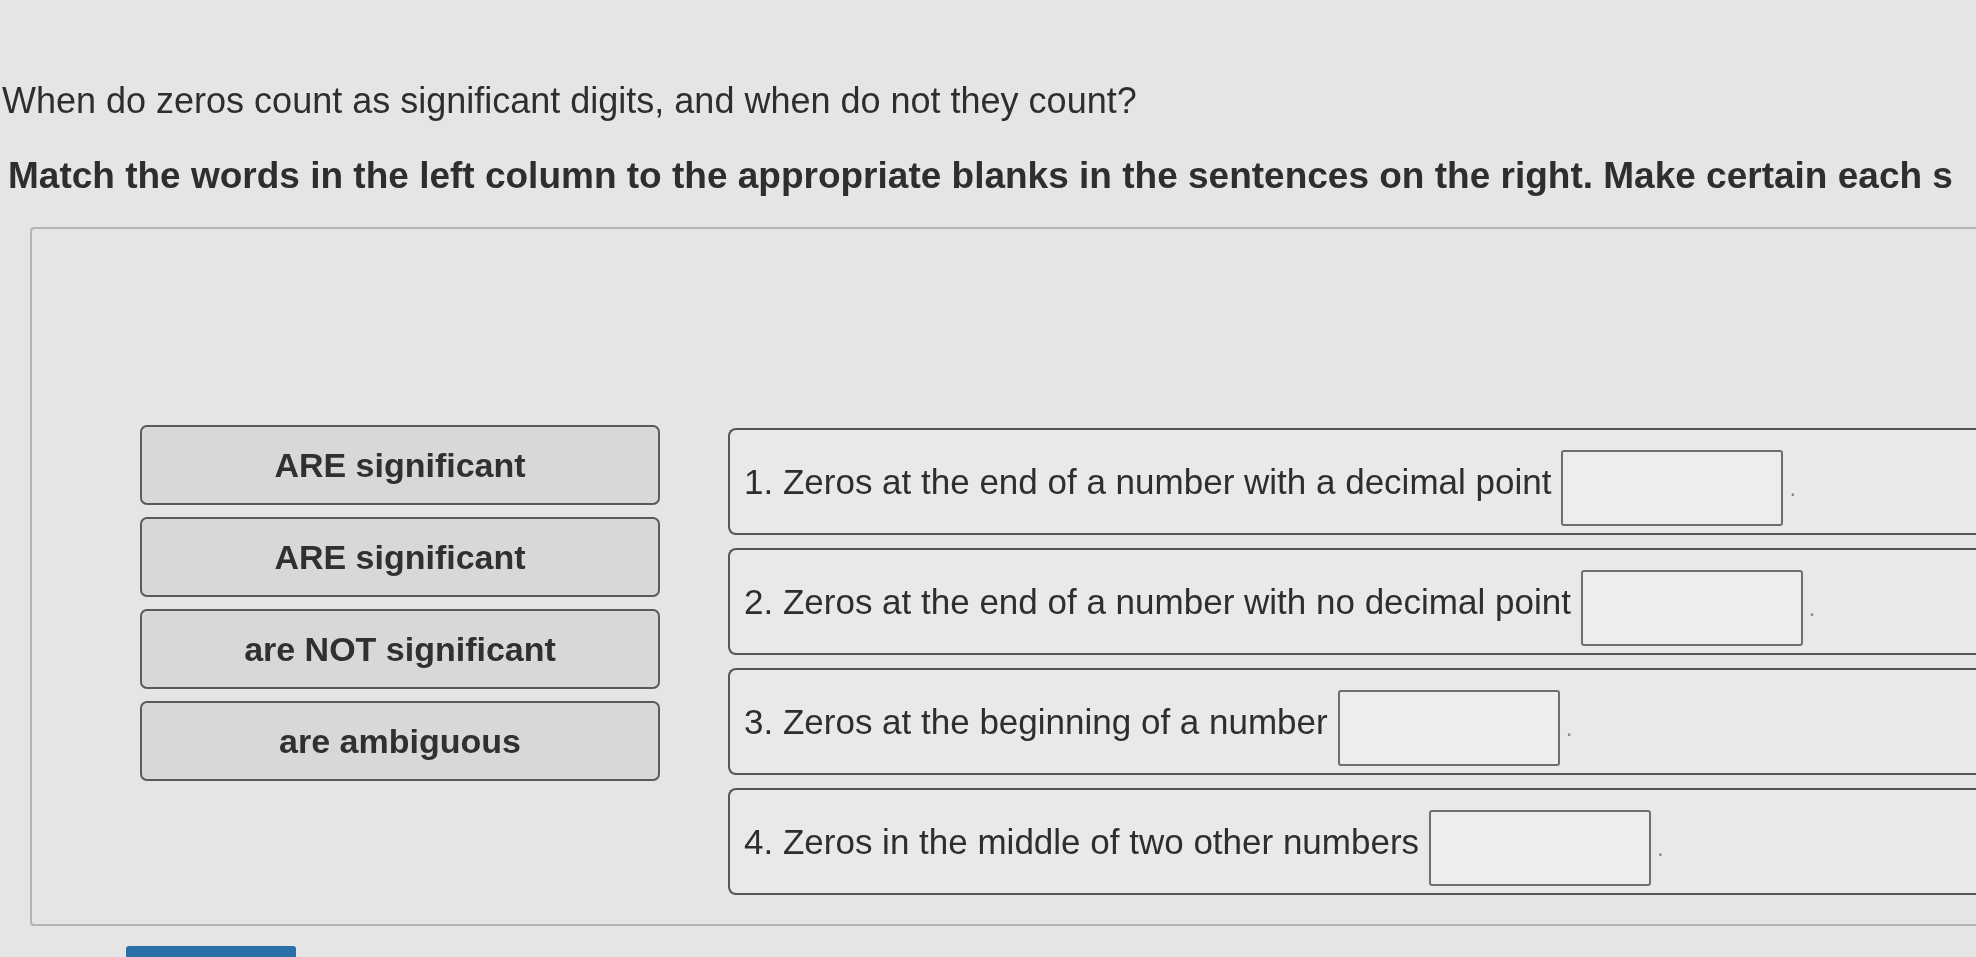 This screenshot has height=957, width=1976. I want to click on word-tile: are NOT significant, so click(400, 649).